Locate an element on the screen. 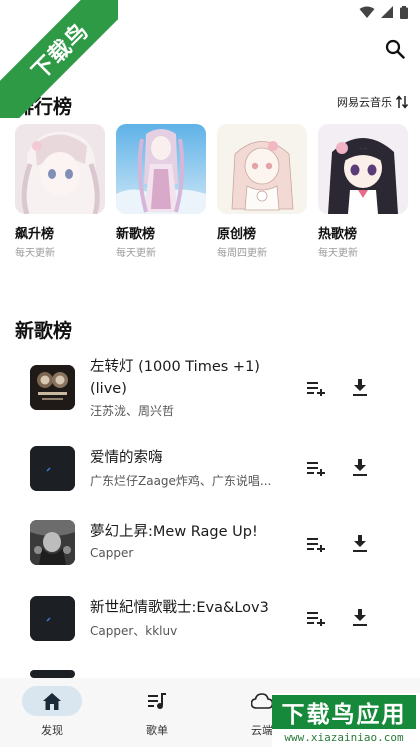 This screenshot has height=747, width=420. status-icons is located at coordinates (383, 13).